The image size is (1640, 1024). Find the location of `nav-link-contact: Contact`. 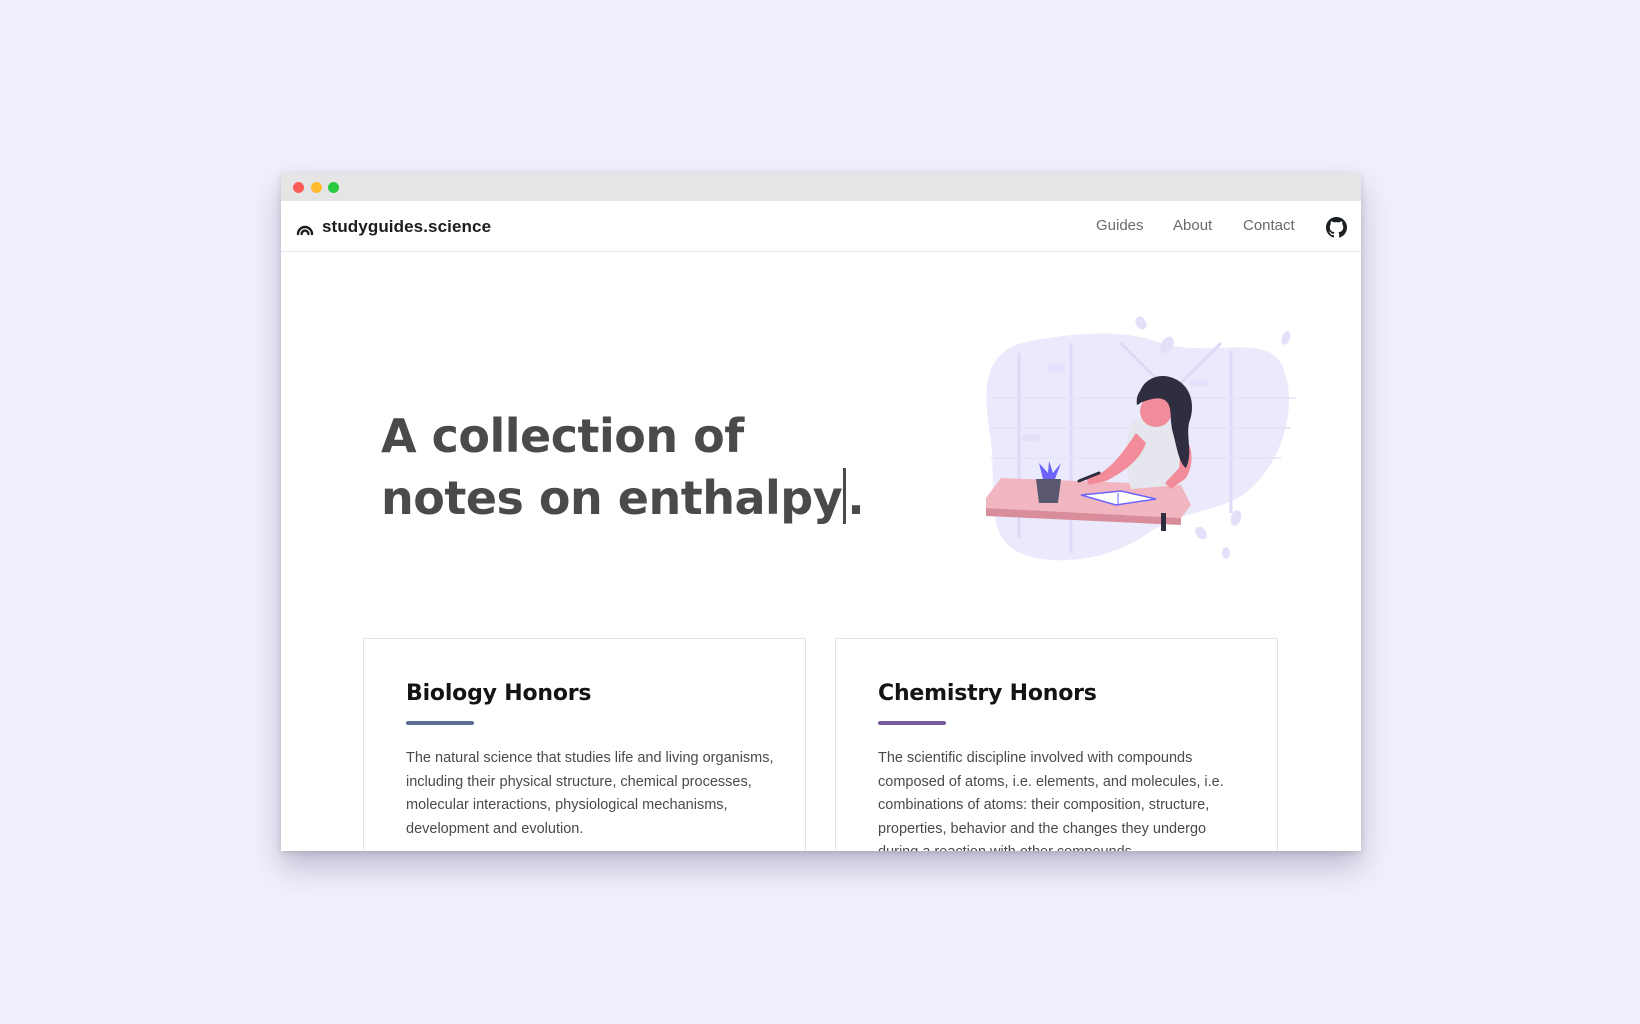

nav-link-contact: Contact is located at coordinates (1269, 225).